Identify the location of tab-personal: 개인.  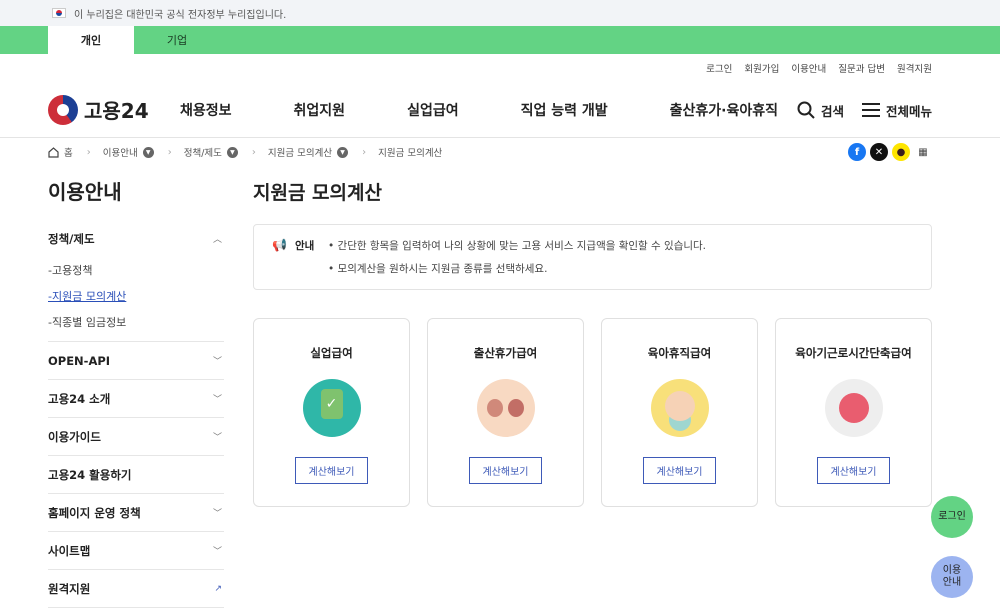
(91, 40).